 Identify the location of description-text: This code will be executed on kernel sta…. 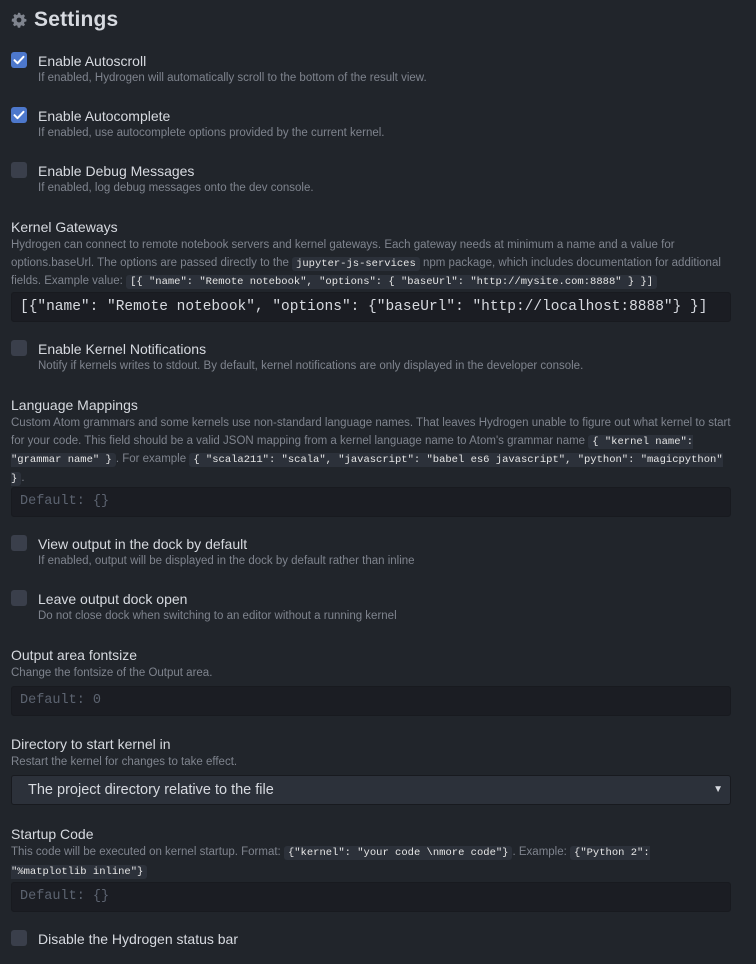
(147, 852).